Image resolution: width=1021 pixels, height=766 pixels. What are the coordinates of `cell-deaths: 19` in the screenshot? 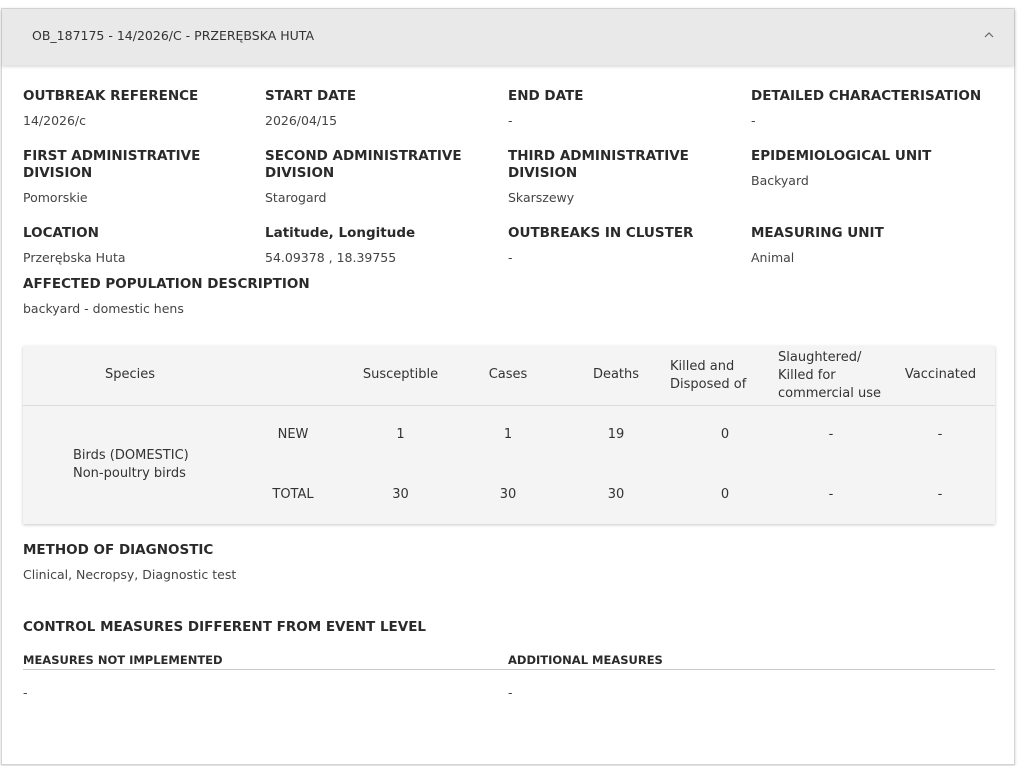 It's located at (616, 434).